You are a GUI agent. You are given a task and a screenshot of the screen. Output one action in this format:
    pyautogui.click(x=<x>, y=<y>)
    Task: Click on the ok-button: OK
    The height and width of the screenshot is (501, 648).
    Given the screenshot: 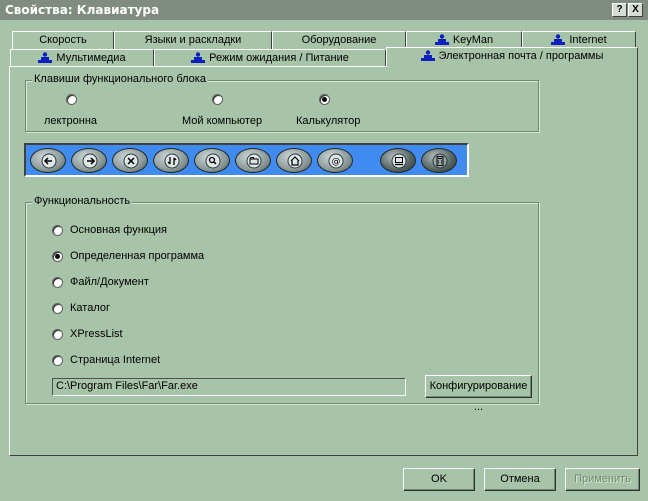 What is the action you would take?
    pyautogui.click(x=439, y=479)
    